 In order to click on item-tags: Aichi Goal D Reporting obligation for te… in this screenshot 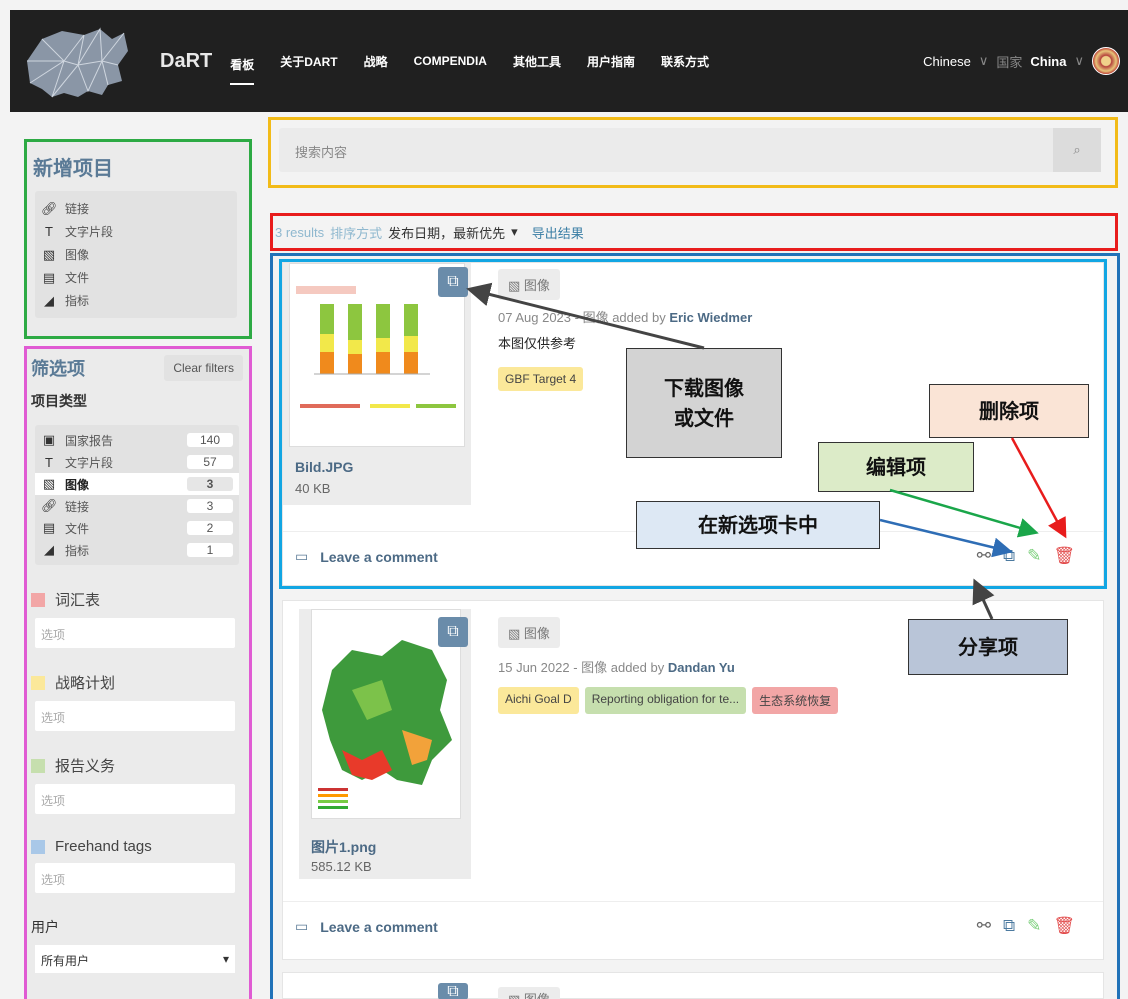, I will do `click(668, 700)`.